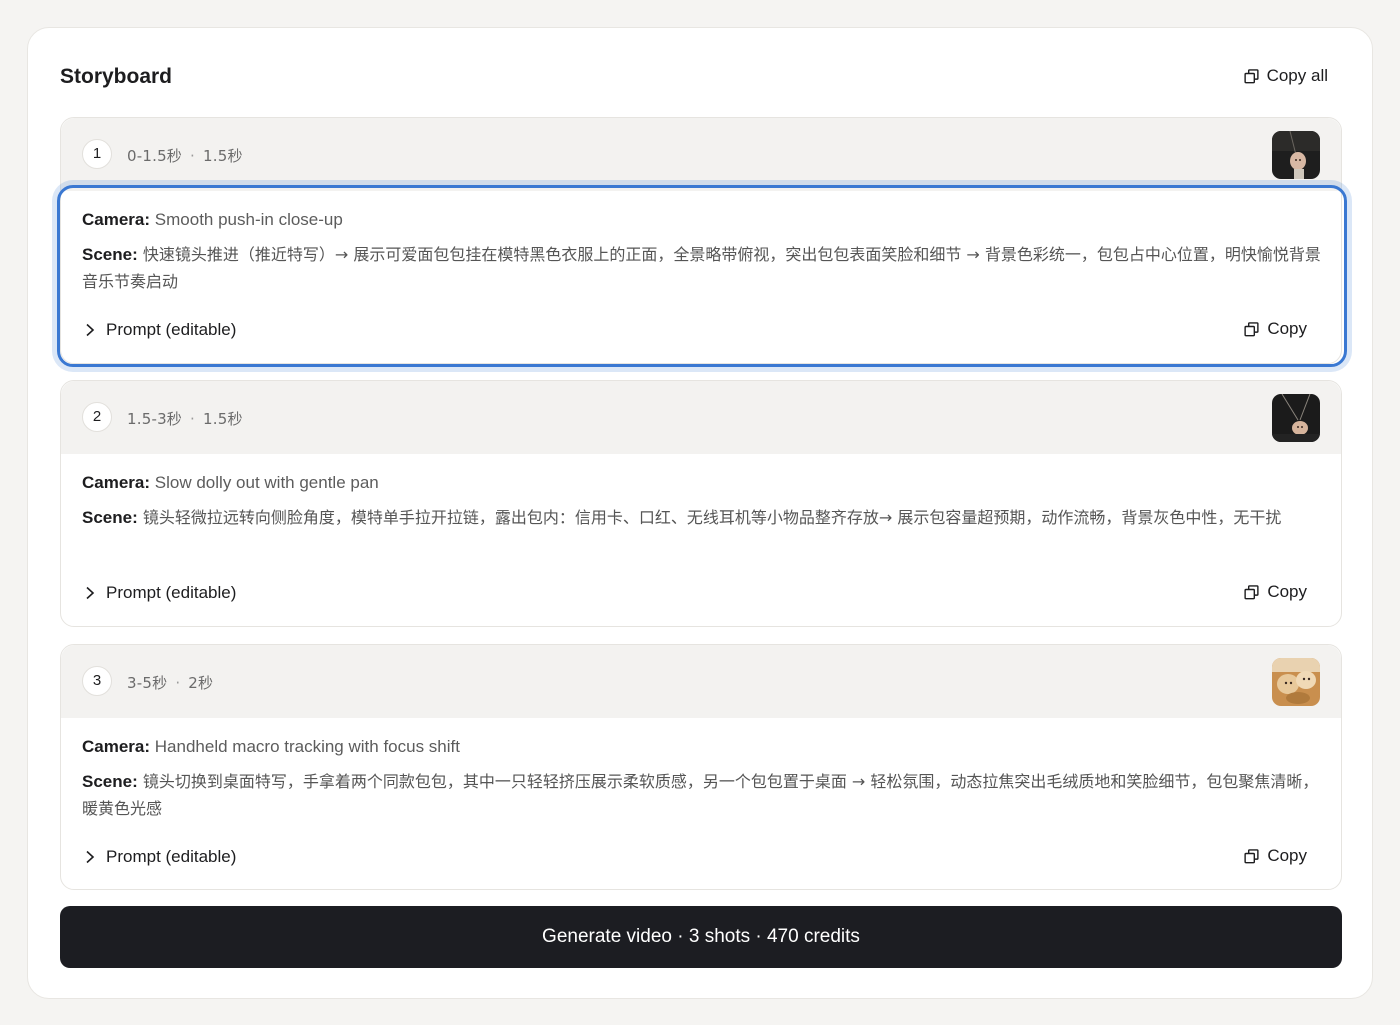  Describe the element at coordinates (97, 154) in the screenshot. I see `shot-number-badge: 1` at that location.